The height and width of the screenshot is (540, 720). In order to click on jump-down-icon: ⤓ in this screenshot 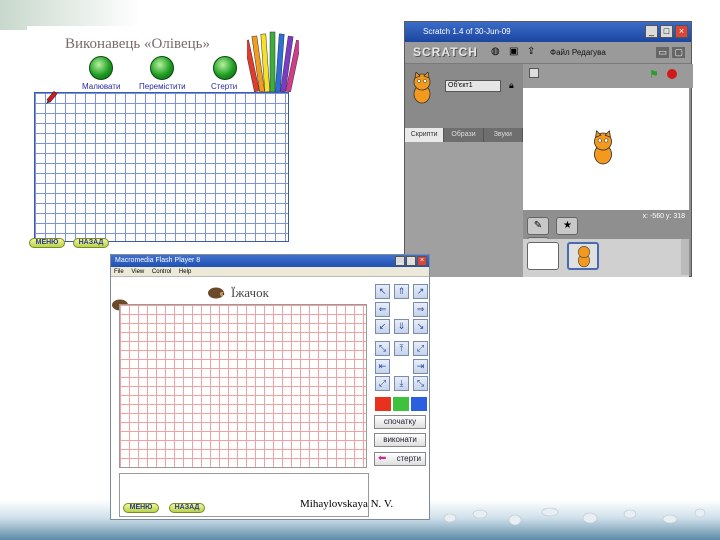, I will do `click(401, 383)`.